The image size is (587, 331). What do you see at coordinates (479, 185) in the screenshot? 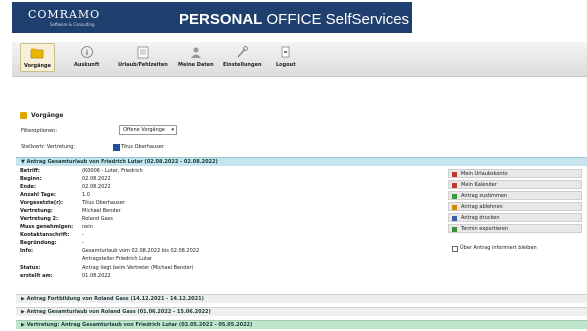
I see `action-label: Mein Kalender` at bounding box center [479, 185].